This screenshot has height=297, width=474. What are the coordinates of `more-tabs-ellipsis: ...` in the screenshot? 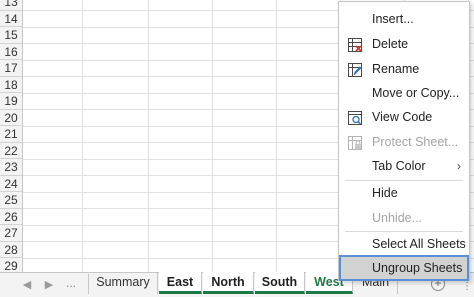 It's located at (71, 283).